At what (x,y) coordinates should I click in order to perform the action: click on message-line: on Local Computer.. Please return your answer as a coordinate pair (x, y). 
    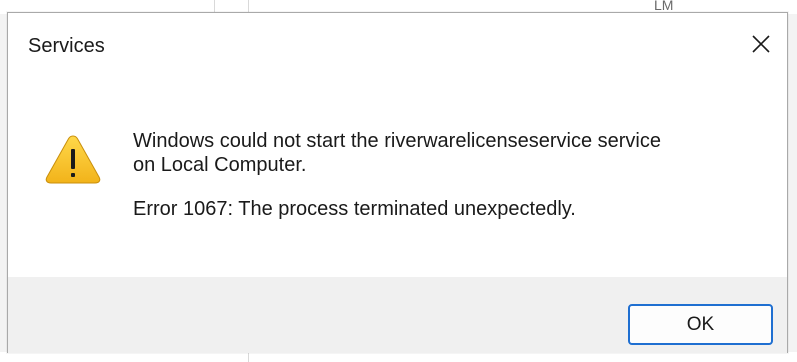
    Looking at the image, I should click on (220, 165).